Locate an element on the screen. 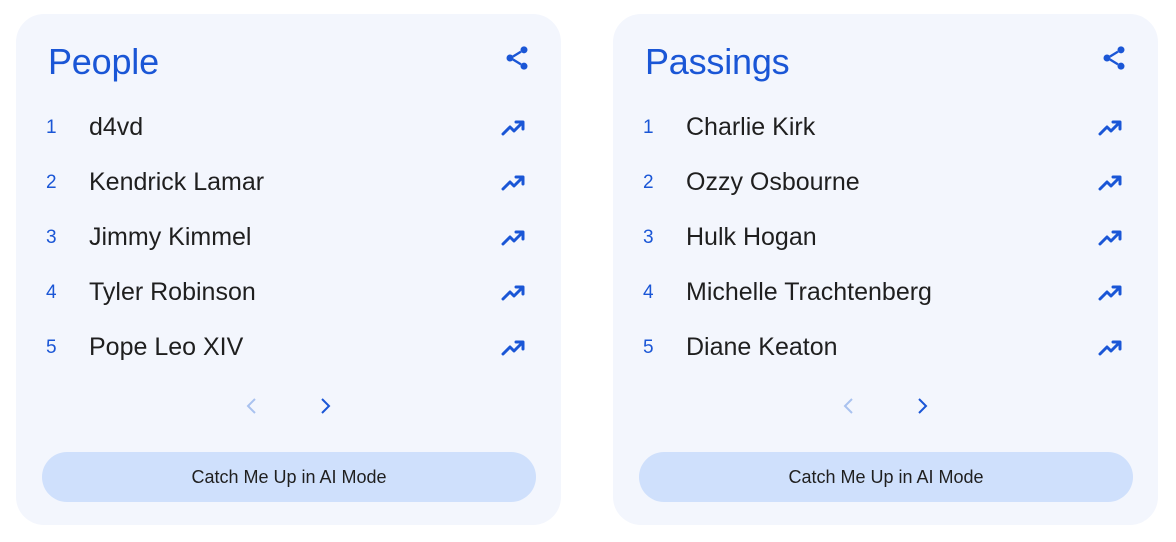 Image resolution: width=1176 pixels, height=542 pixels. list-item: 3 Hulk Hogan is located at coordinates (885, 237).